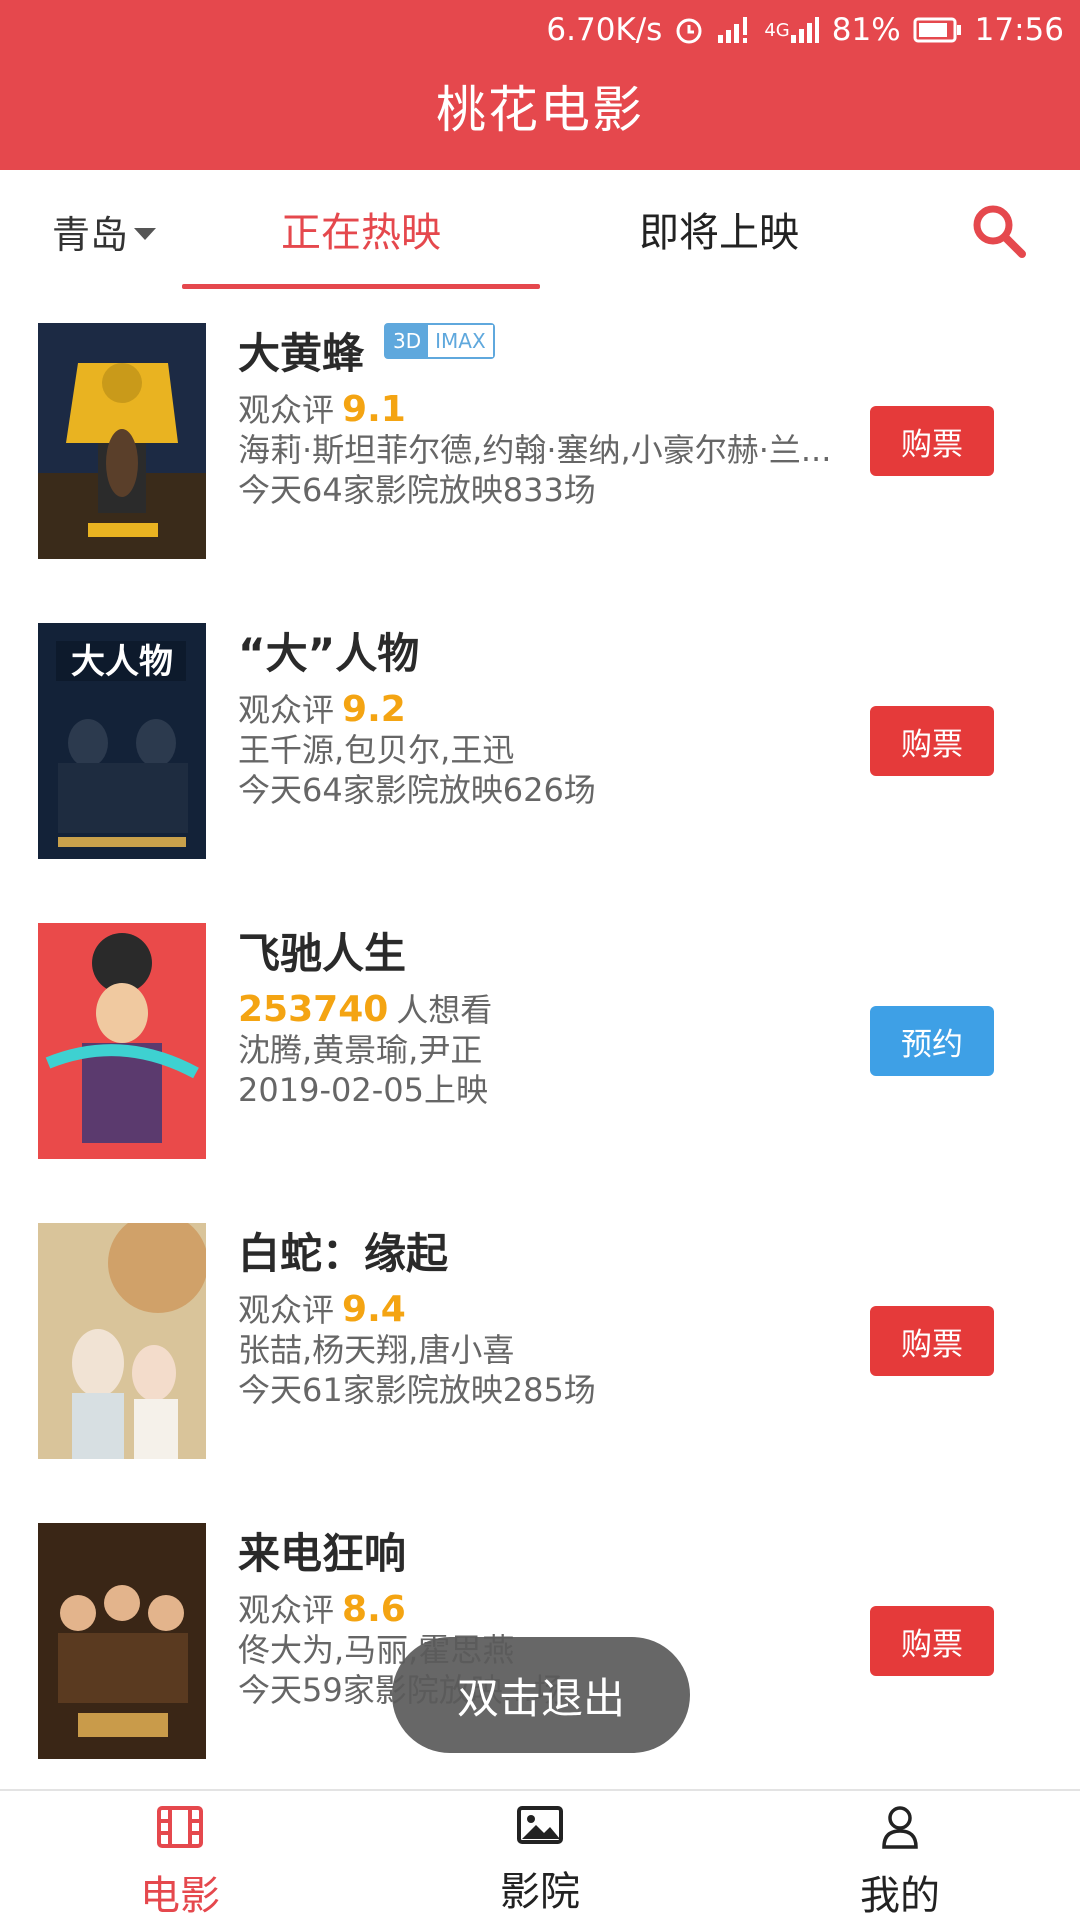  What do you see at coordinates (541, 1695) in the screenshot?
I see `toast-message: 双击退出` at bounding box center [541, 1695].